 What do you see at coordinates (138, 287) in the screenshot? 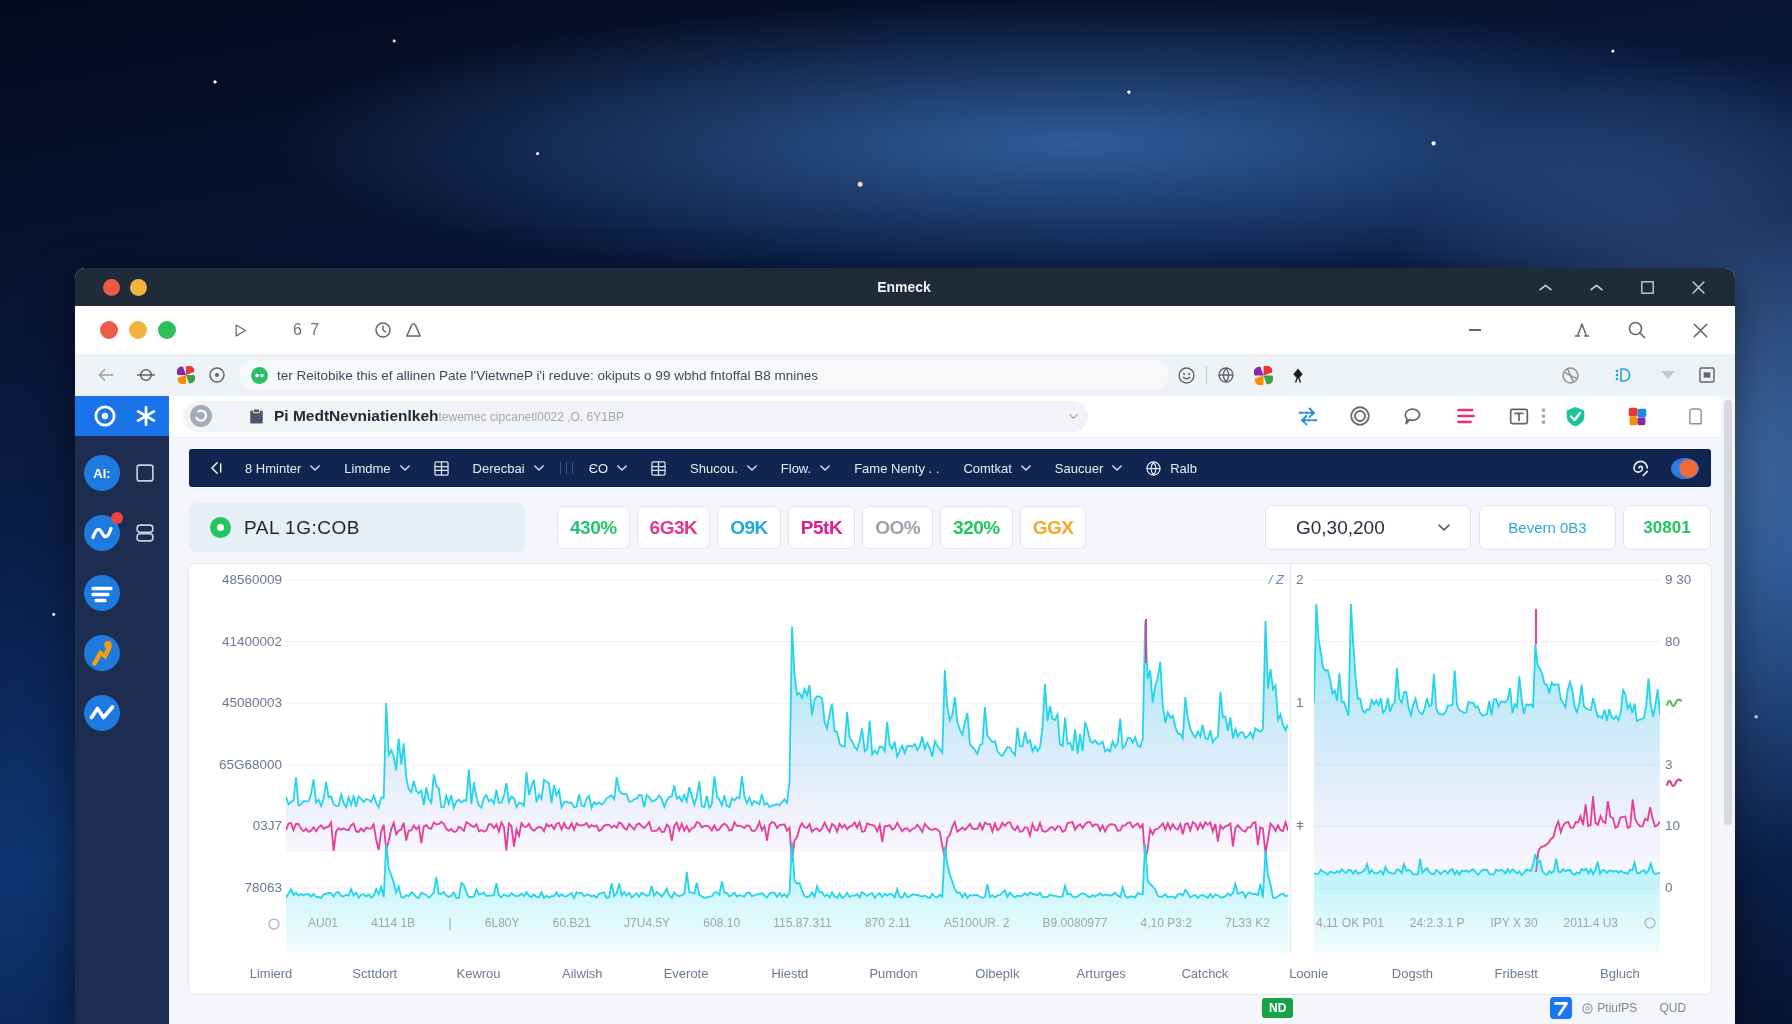
I see `minimize-icon` at bounding box center [138, 287].